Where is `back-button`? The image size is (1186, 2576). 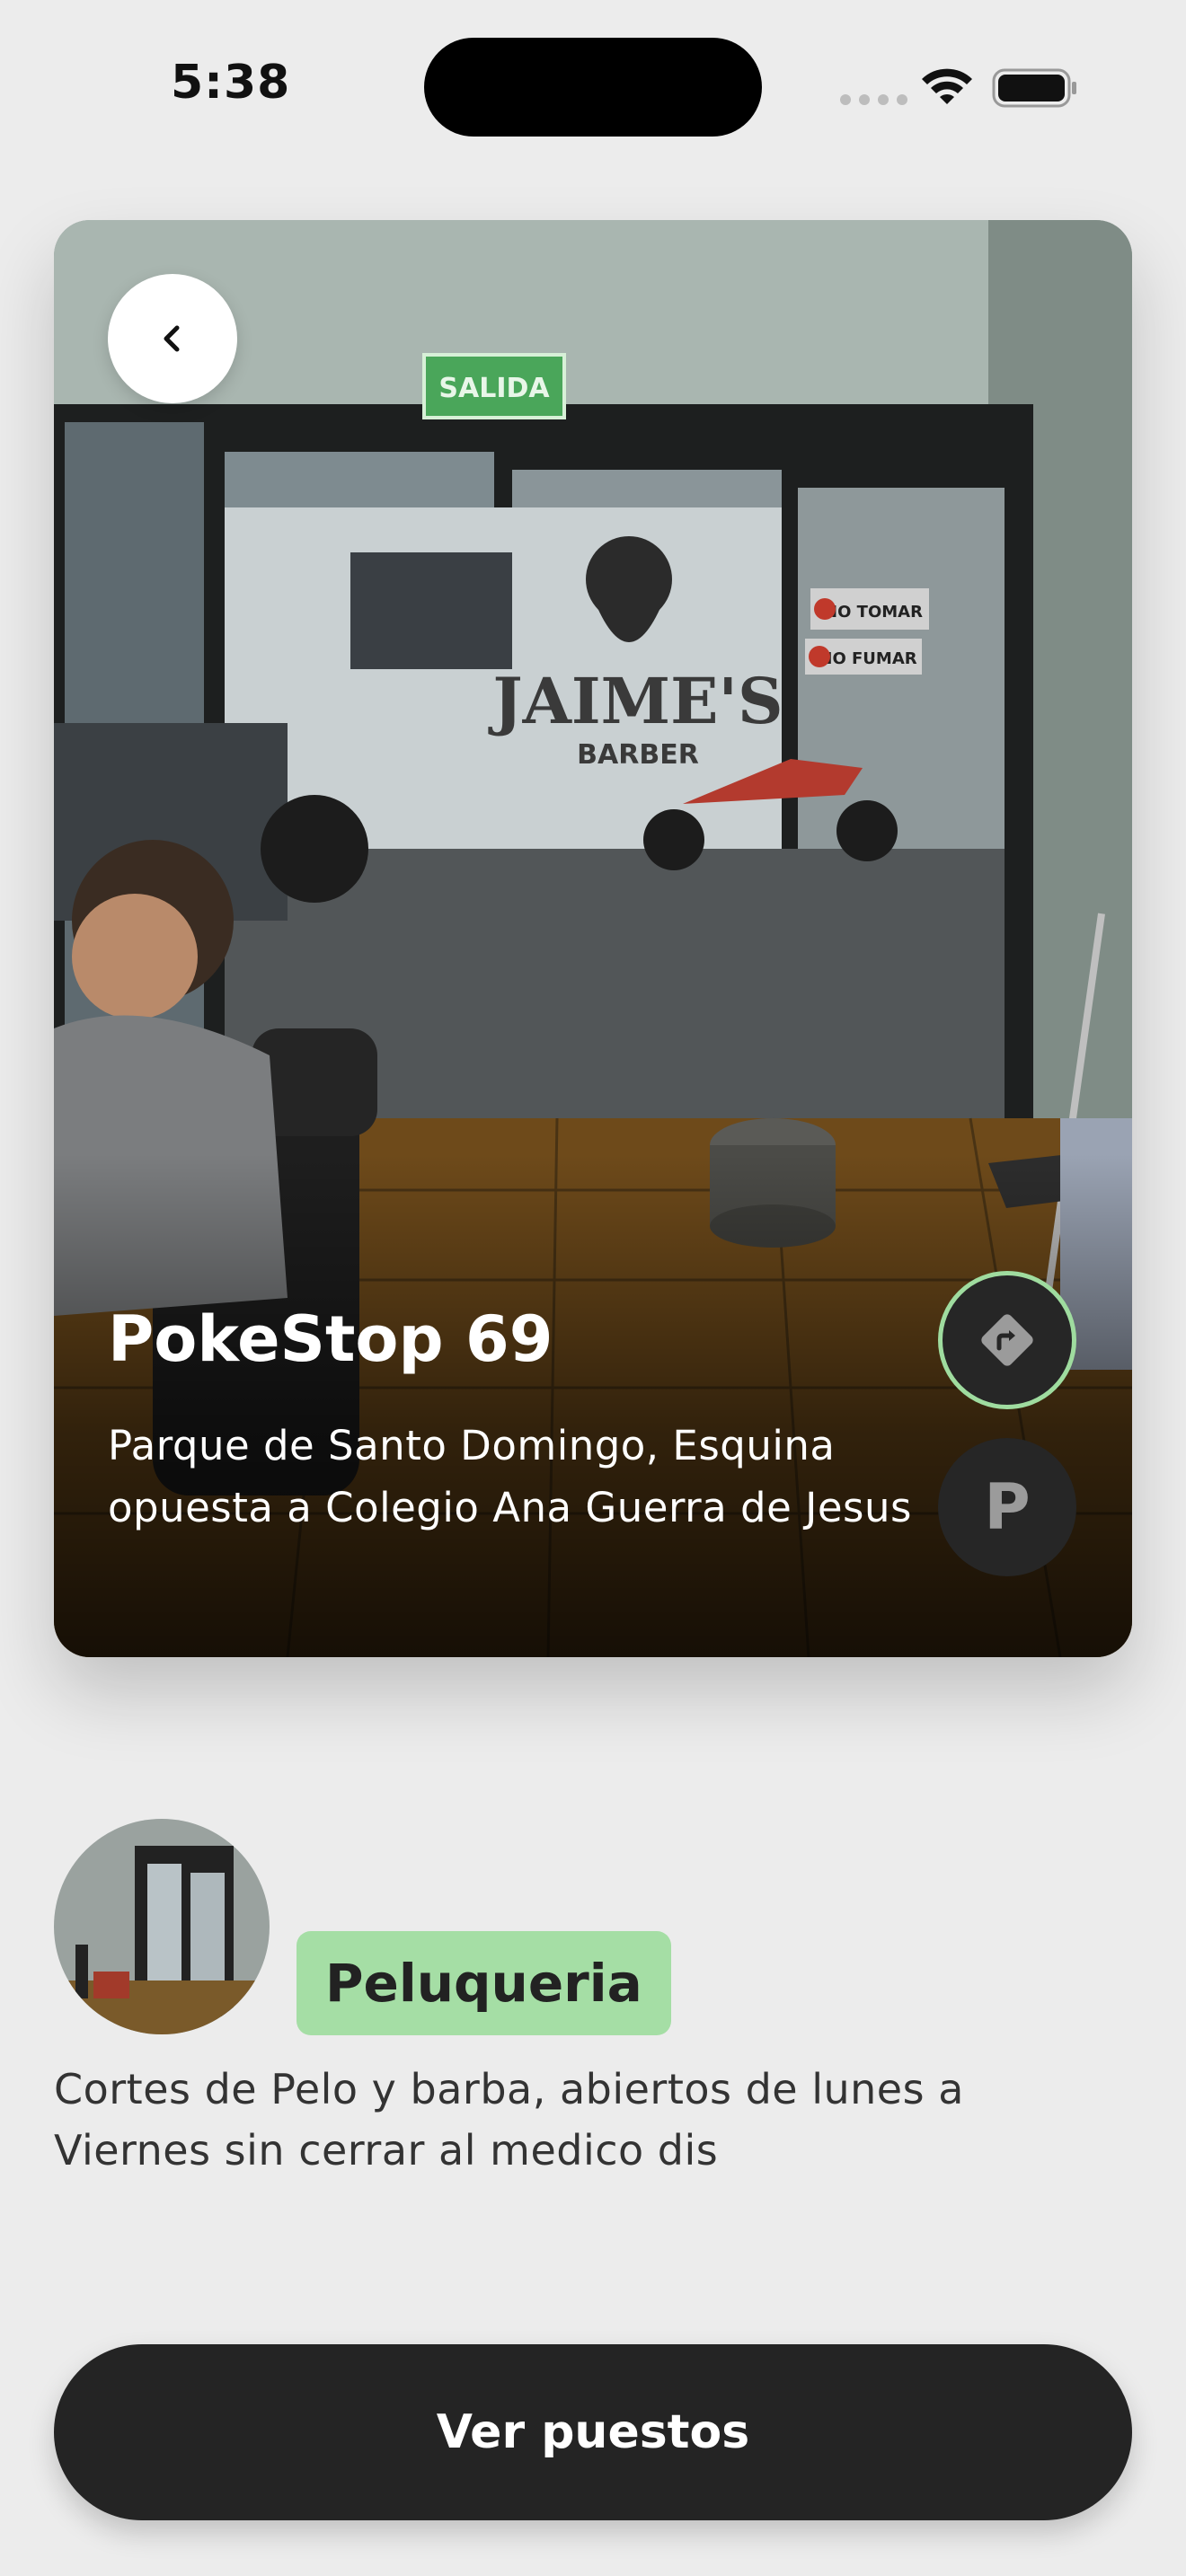
back-button is located at coordinates (172, 338).